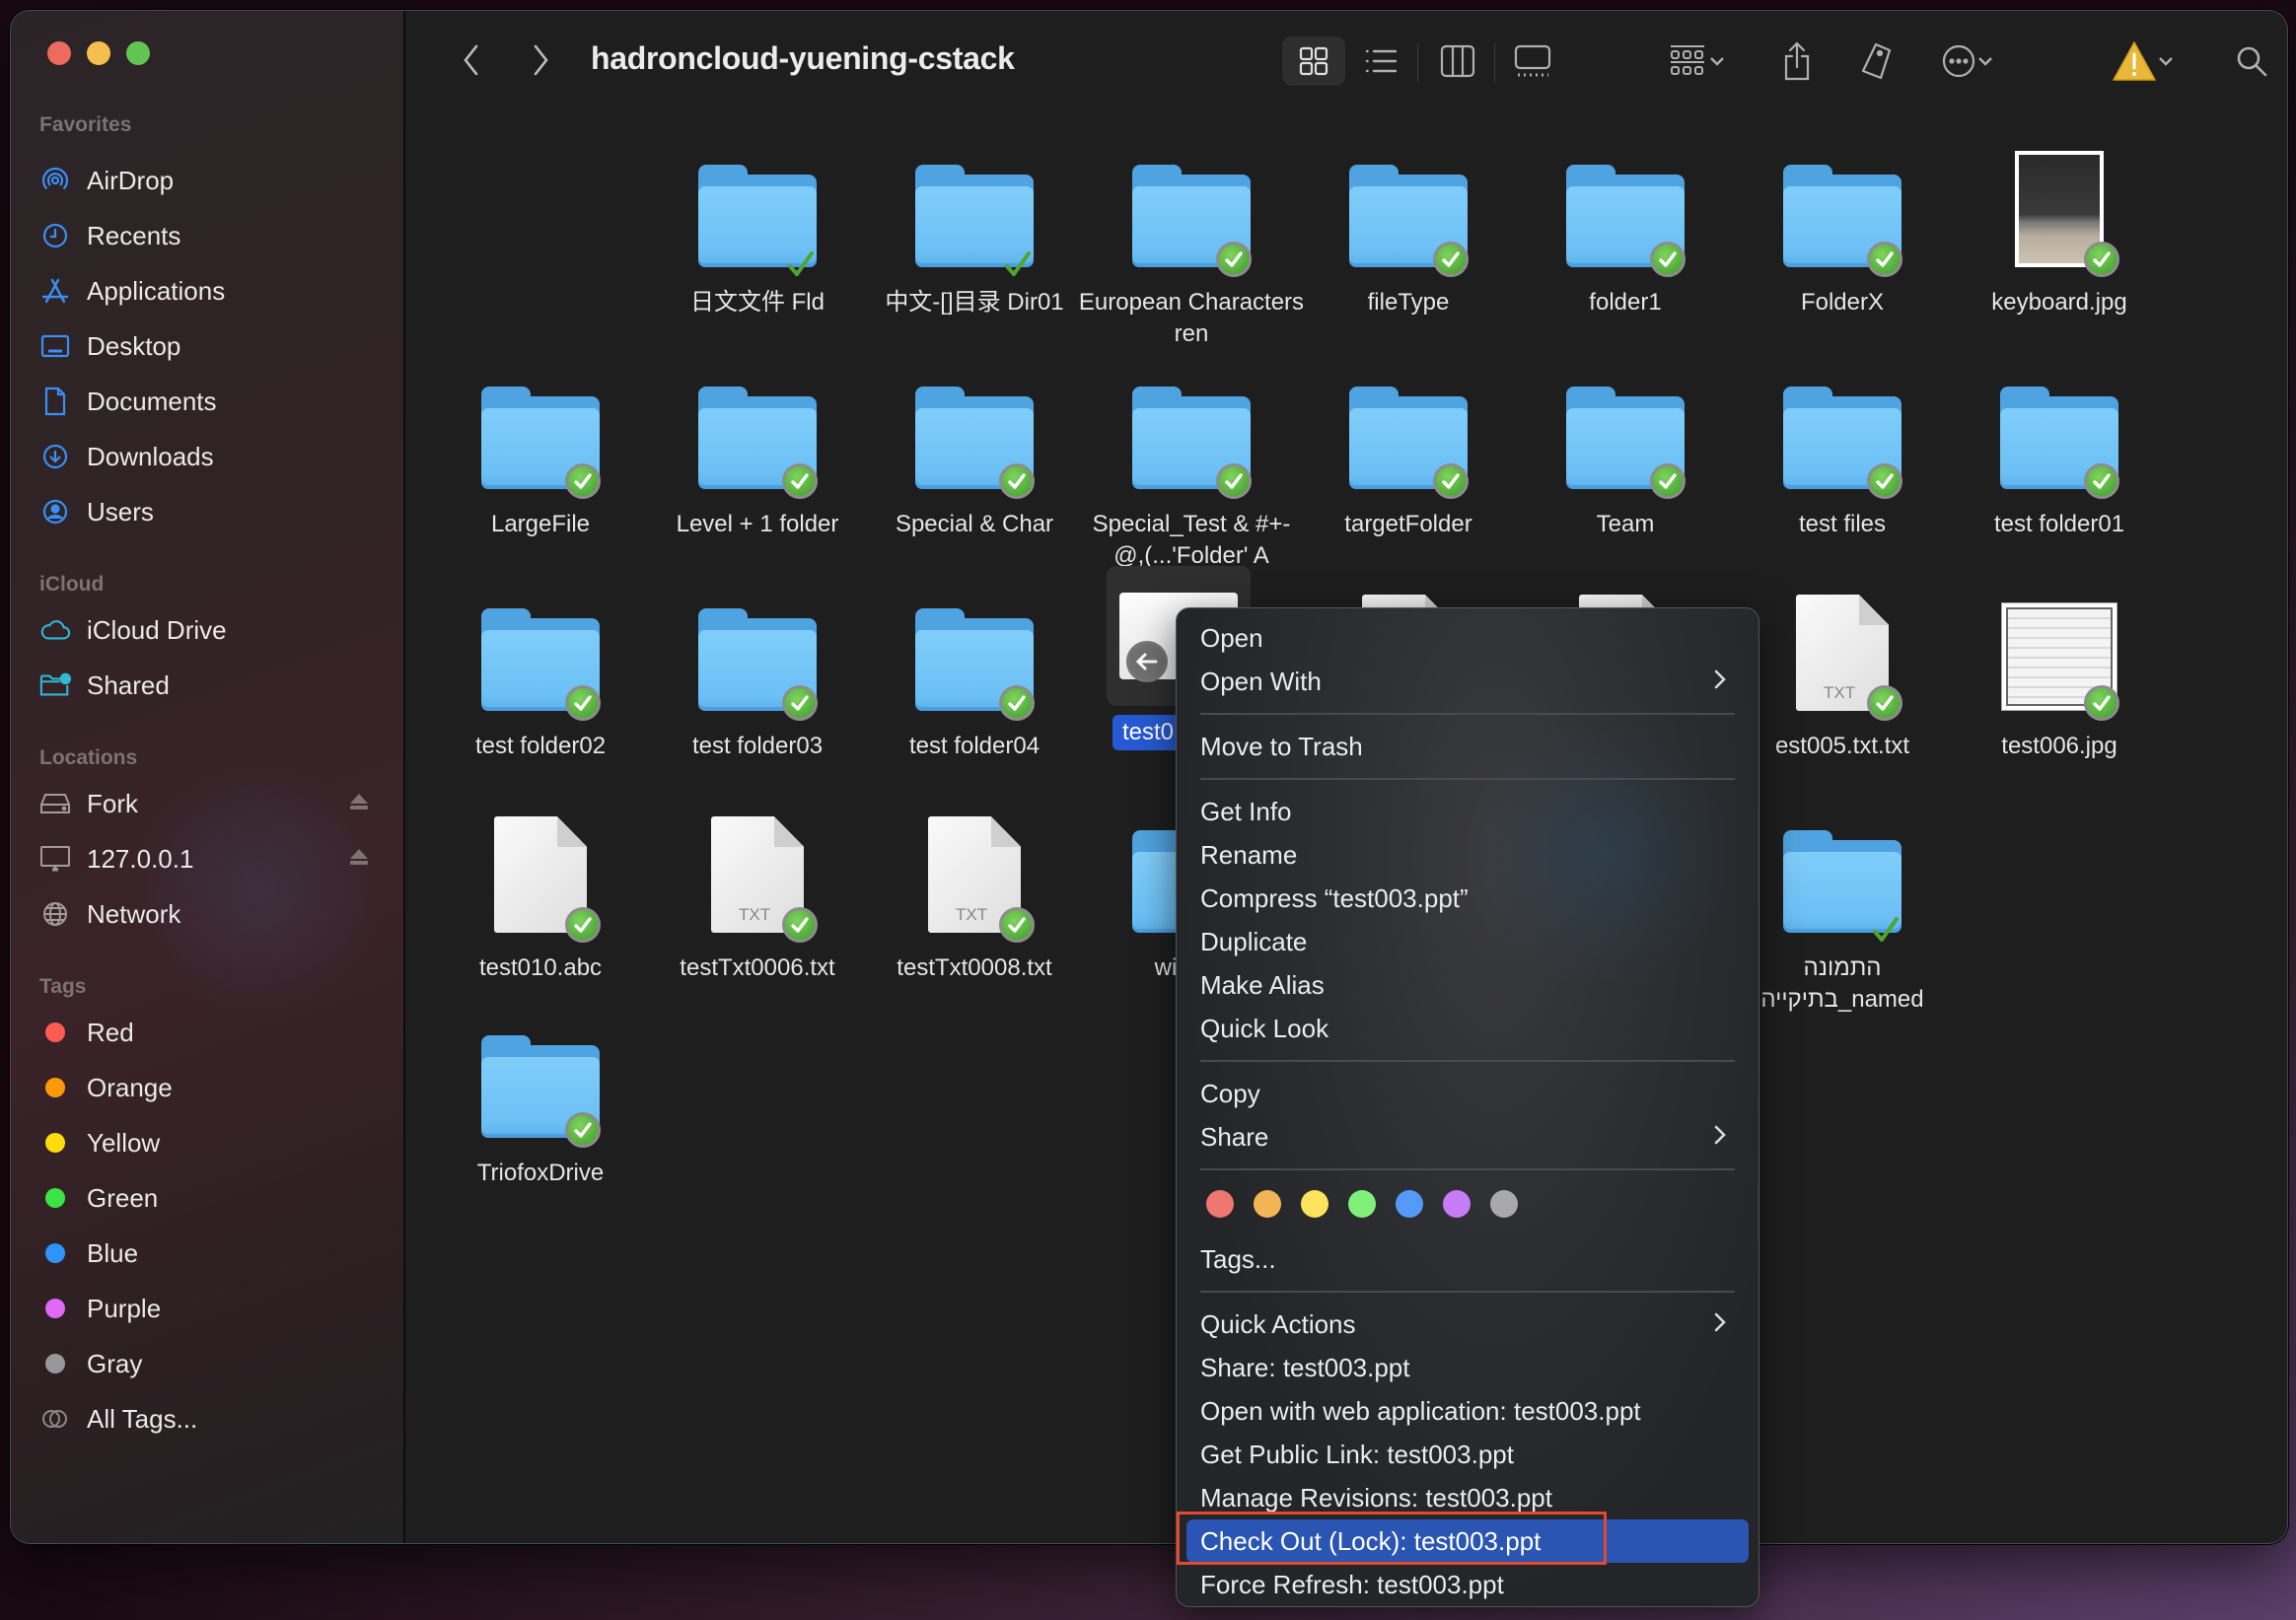 The height and width of the screenshot is (1620, 2296). Describe the element at coordinates (1533, 61) in the screenshot. I see `gallery-view-button` at that location.